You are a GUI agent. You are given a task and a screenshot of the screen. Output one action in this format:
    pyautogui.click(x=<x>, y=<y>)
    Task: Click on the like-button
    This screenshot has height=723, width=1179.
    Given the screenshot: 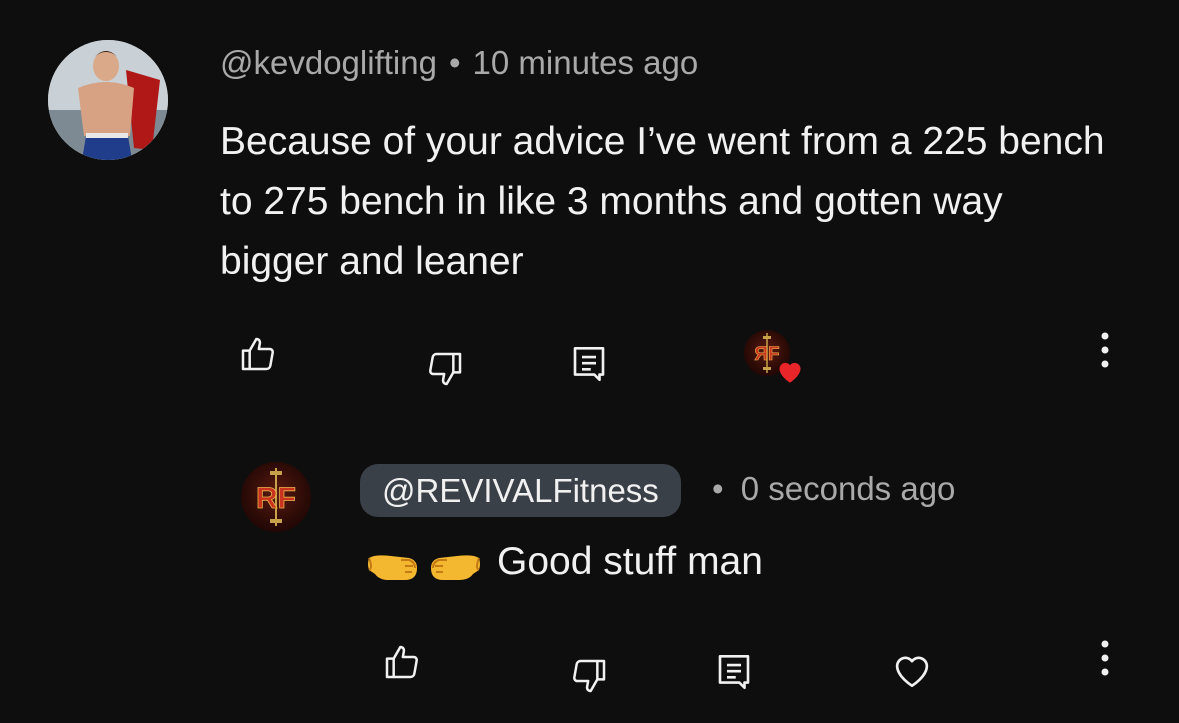 What is the action you would take?
    pyautogui.click(x=258, y=354)
    